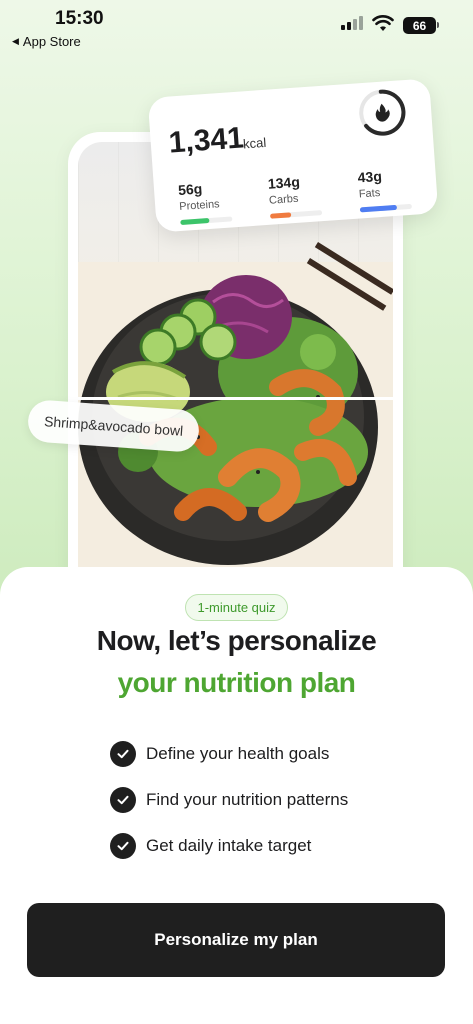 This screenshot has height=1024, width=473. Describe the element at coordinates (238, 753) in the screenshot. I see `benefit-text: Define your health goals` at that location.